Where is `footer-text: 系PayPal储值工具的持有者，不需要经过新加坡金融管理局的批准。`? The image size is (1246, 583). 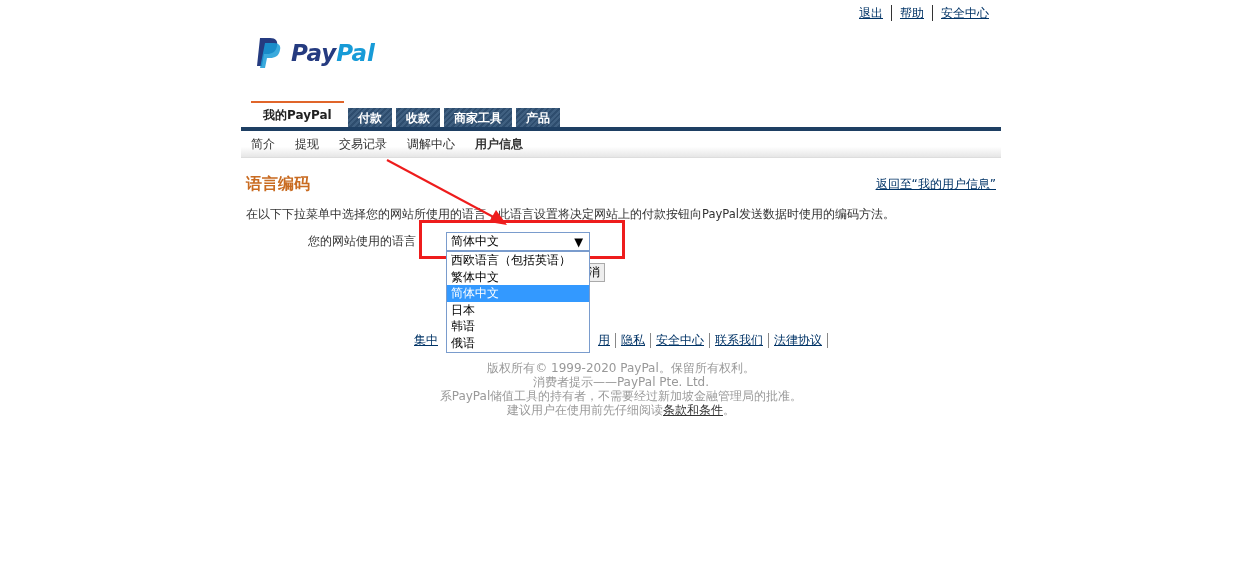
footer-text: 系PayPal储值工具的持有者，不需要经过新加坡金融管理局的批准。 is located at coordinates (621, 396).